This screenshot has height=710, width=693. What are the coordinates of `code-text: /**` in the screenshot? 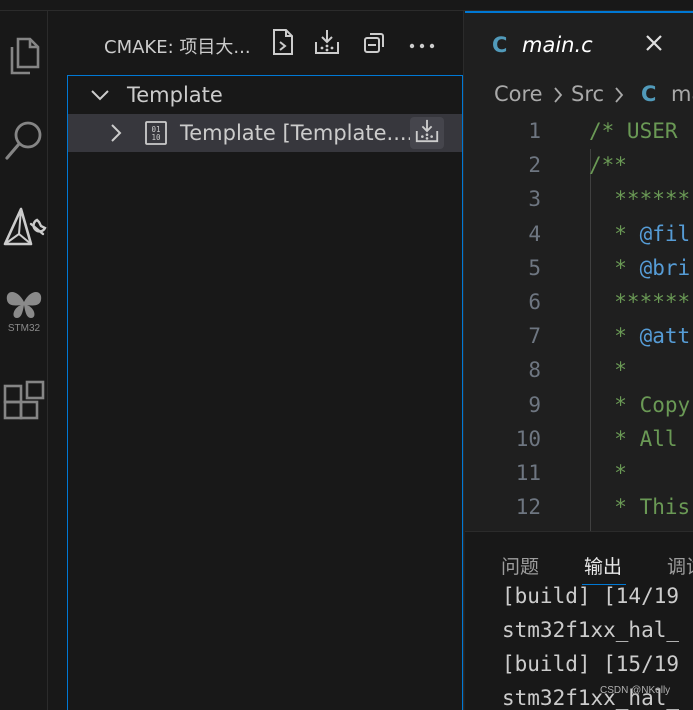 It's located at (608, 165).